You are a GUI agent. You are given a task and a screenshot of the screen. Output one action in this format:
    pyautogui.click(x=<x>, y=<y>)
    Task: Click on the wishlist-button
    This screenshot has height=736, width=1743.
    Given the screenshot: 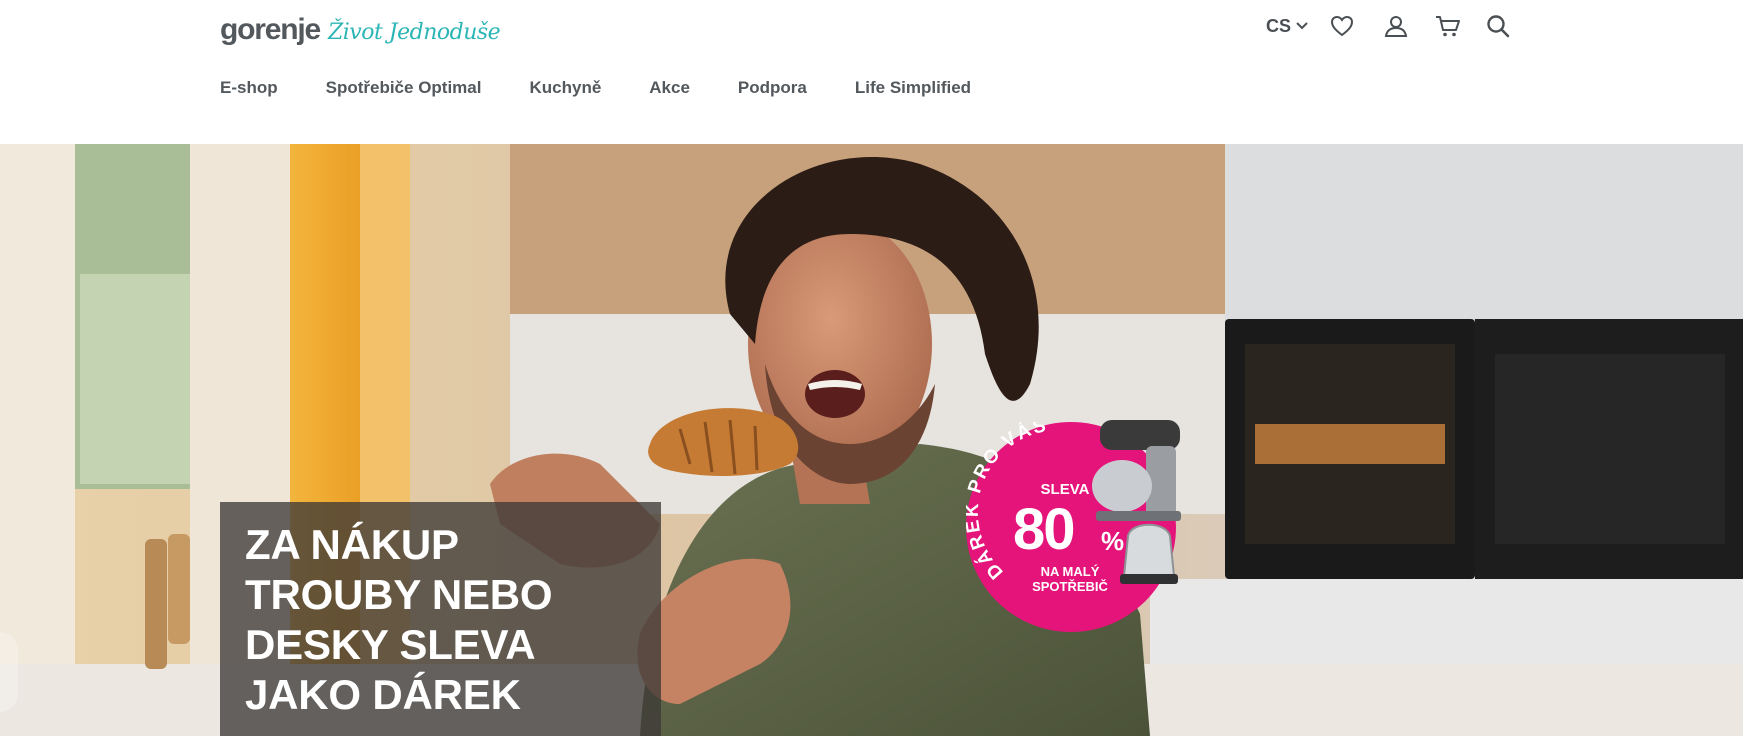 What is the action you would take?
    pyautogui.click(x=1342, y=26)
    